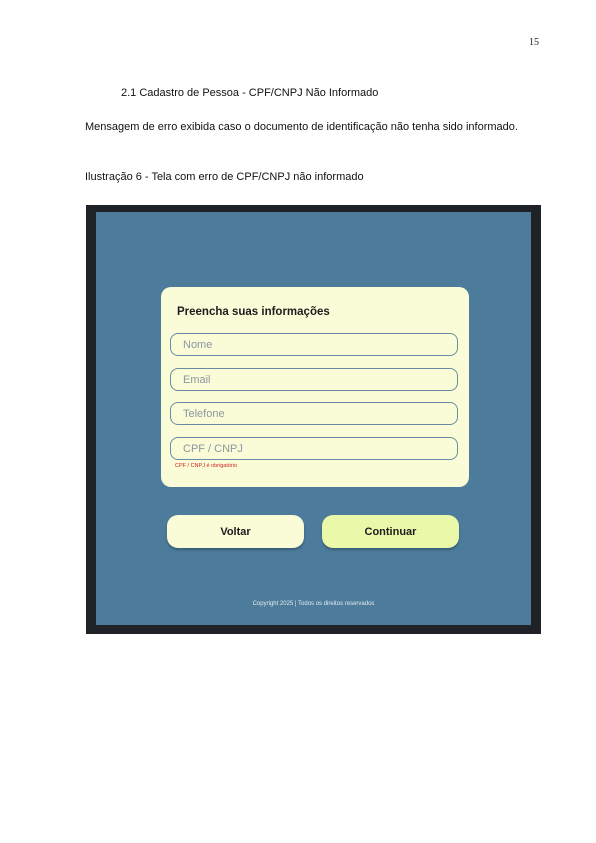 This screenshot has width=596, height=843. What do you see at coordinates (235, 531) in the screenshot?
I see `back-button: Voltar` at bounding box center [235, 531].